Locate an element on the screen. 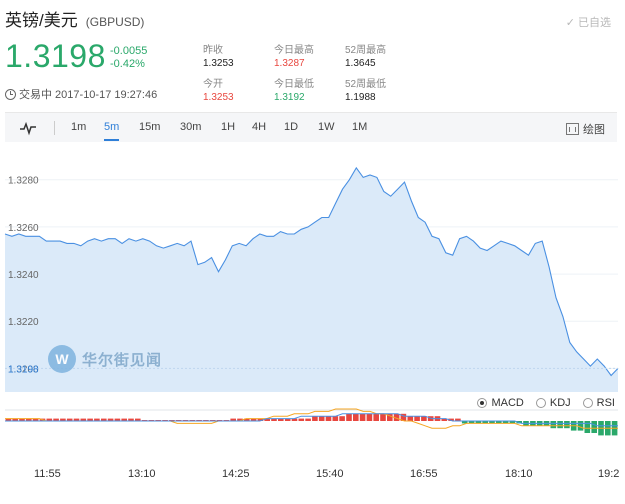 Image resolution: width=625 pixels, height=504 pixels. check-icon: ✓ is located at coordinates (571, 23).